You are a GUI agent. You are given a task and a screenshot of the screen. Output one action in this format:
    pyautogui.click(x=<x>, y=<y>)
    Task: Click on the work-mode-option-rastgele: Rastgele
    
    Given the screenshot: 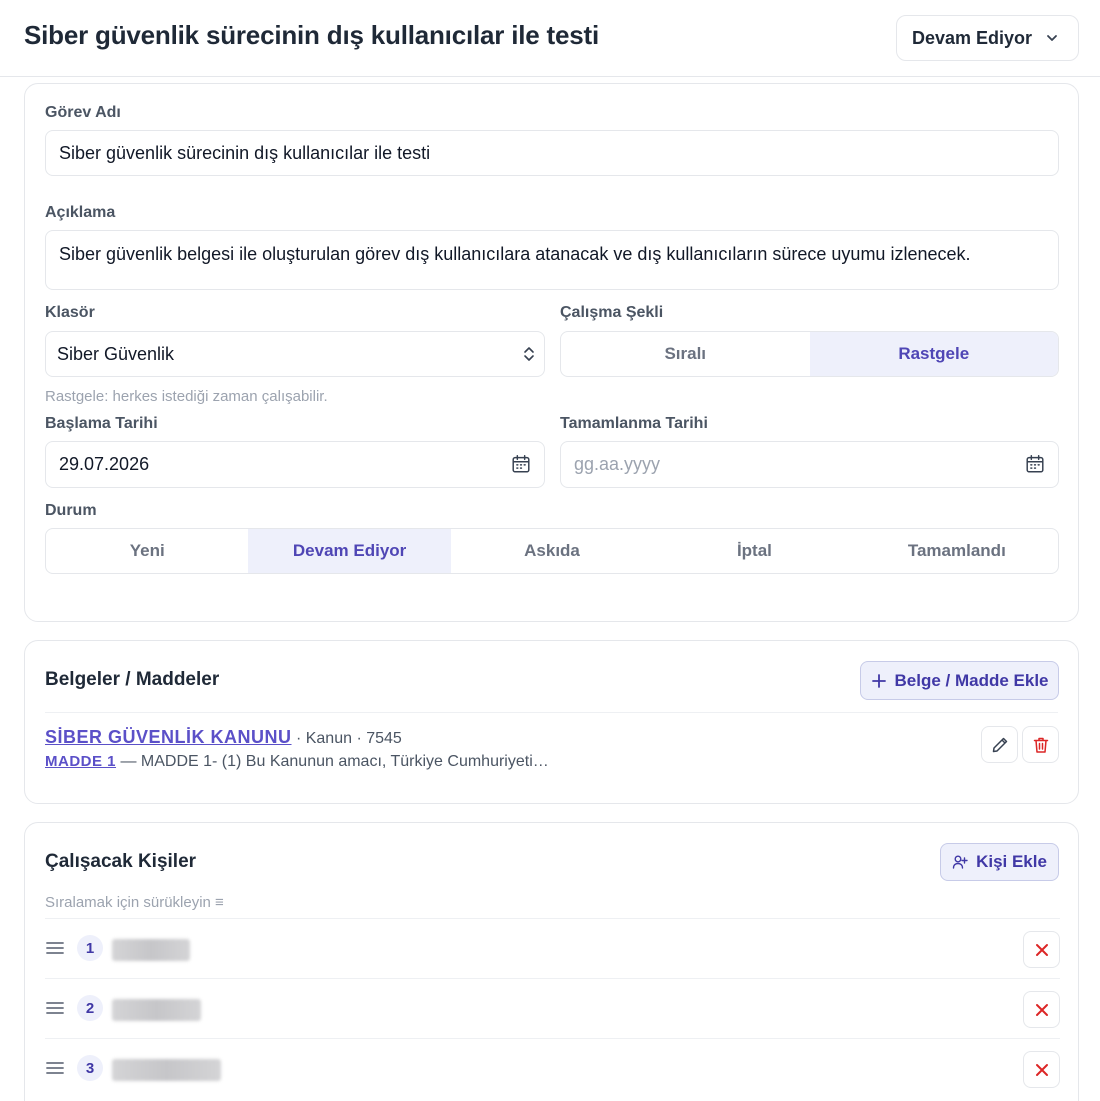 What is the action you would take?
    pyautogui.click(x=933, y=354)
    